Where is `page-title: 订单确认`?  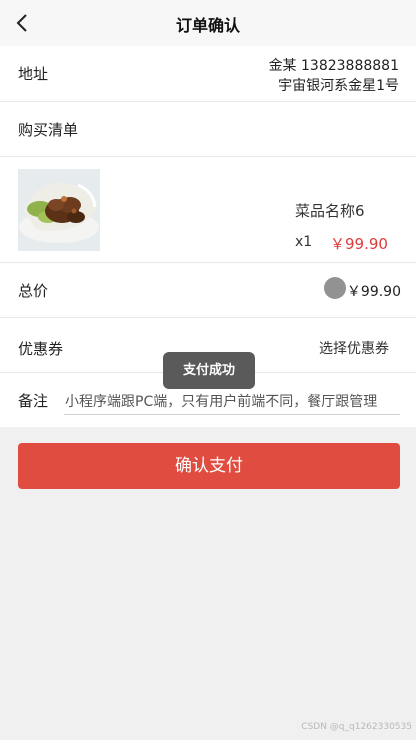 page-title: 订单确认 is located at coordinates (207, 25).